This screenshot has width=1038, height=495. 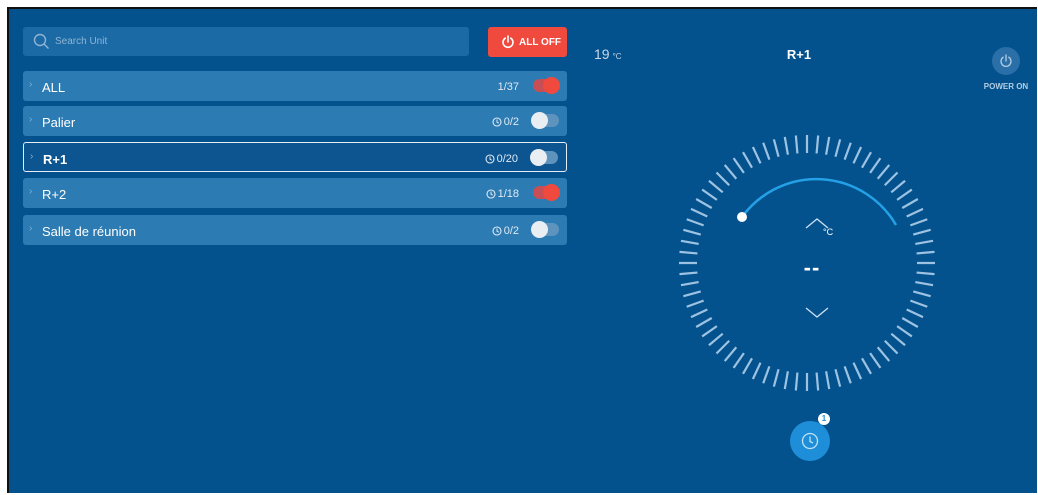 I want to click on setpoint-handle, so click(x=742, y=217).